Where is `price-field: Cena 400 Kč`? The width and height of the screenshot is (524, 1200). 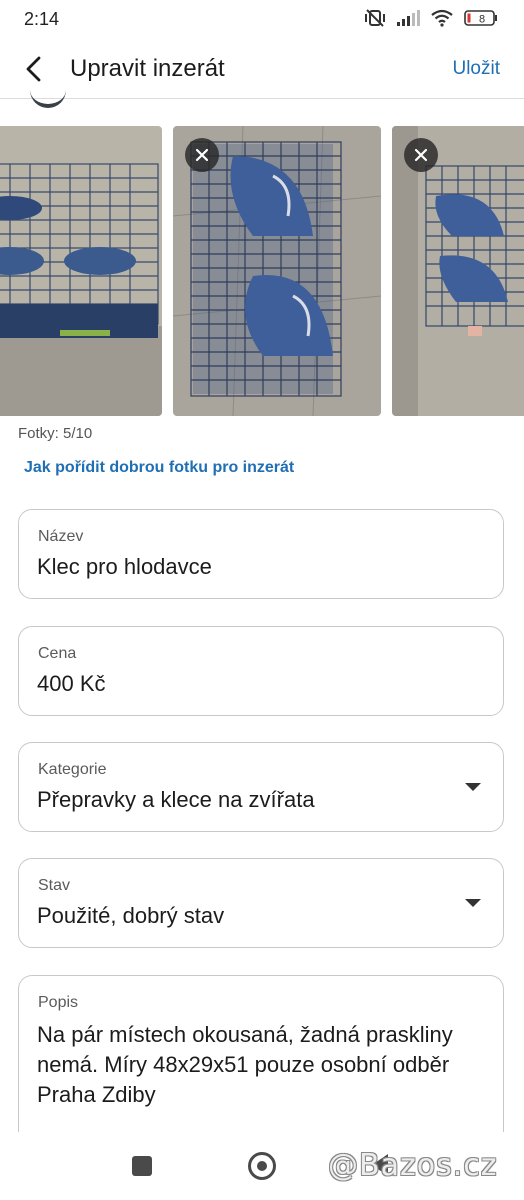 price-field: Cena 400 Kč is located at coordinates (261, 671).